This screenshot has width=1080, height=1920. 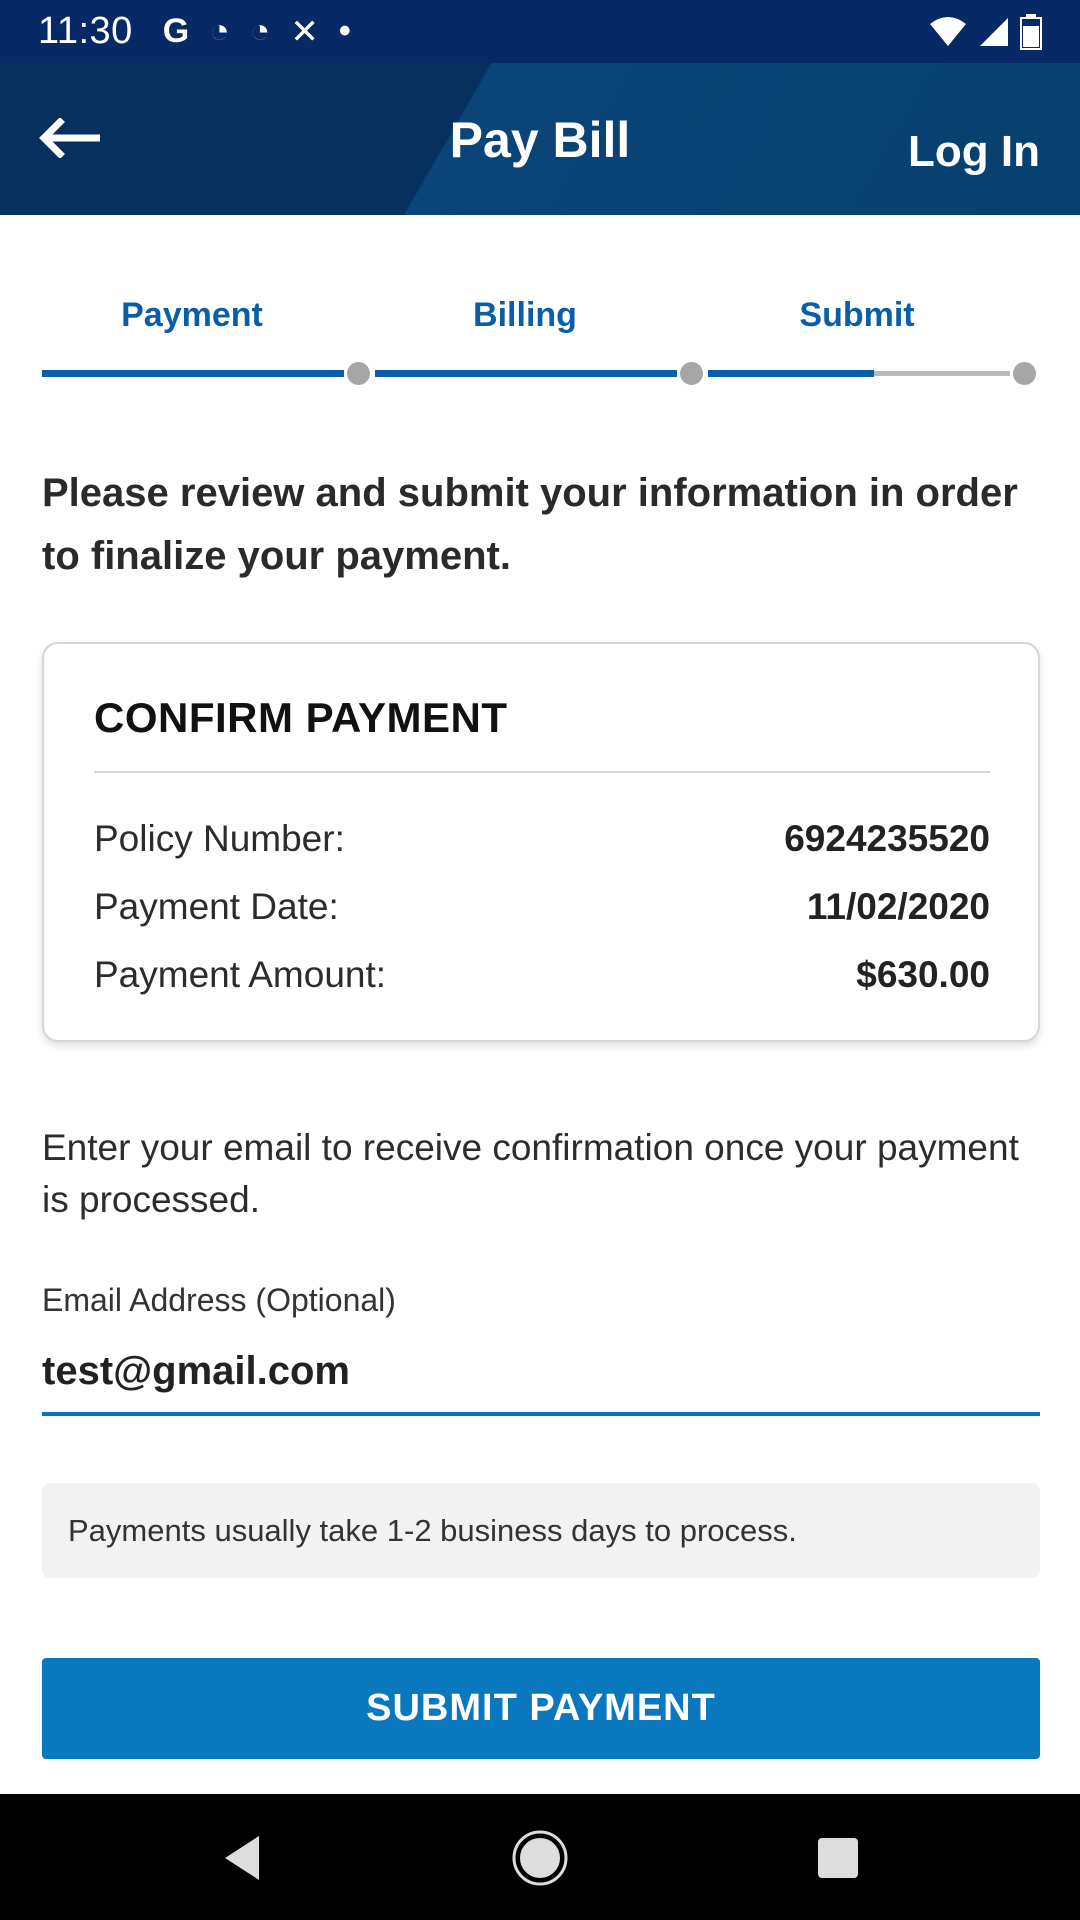 I want to click on step-dot-payment, so click(x=358, y=373).